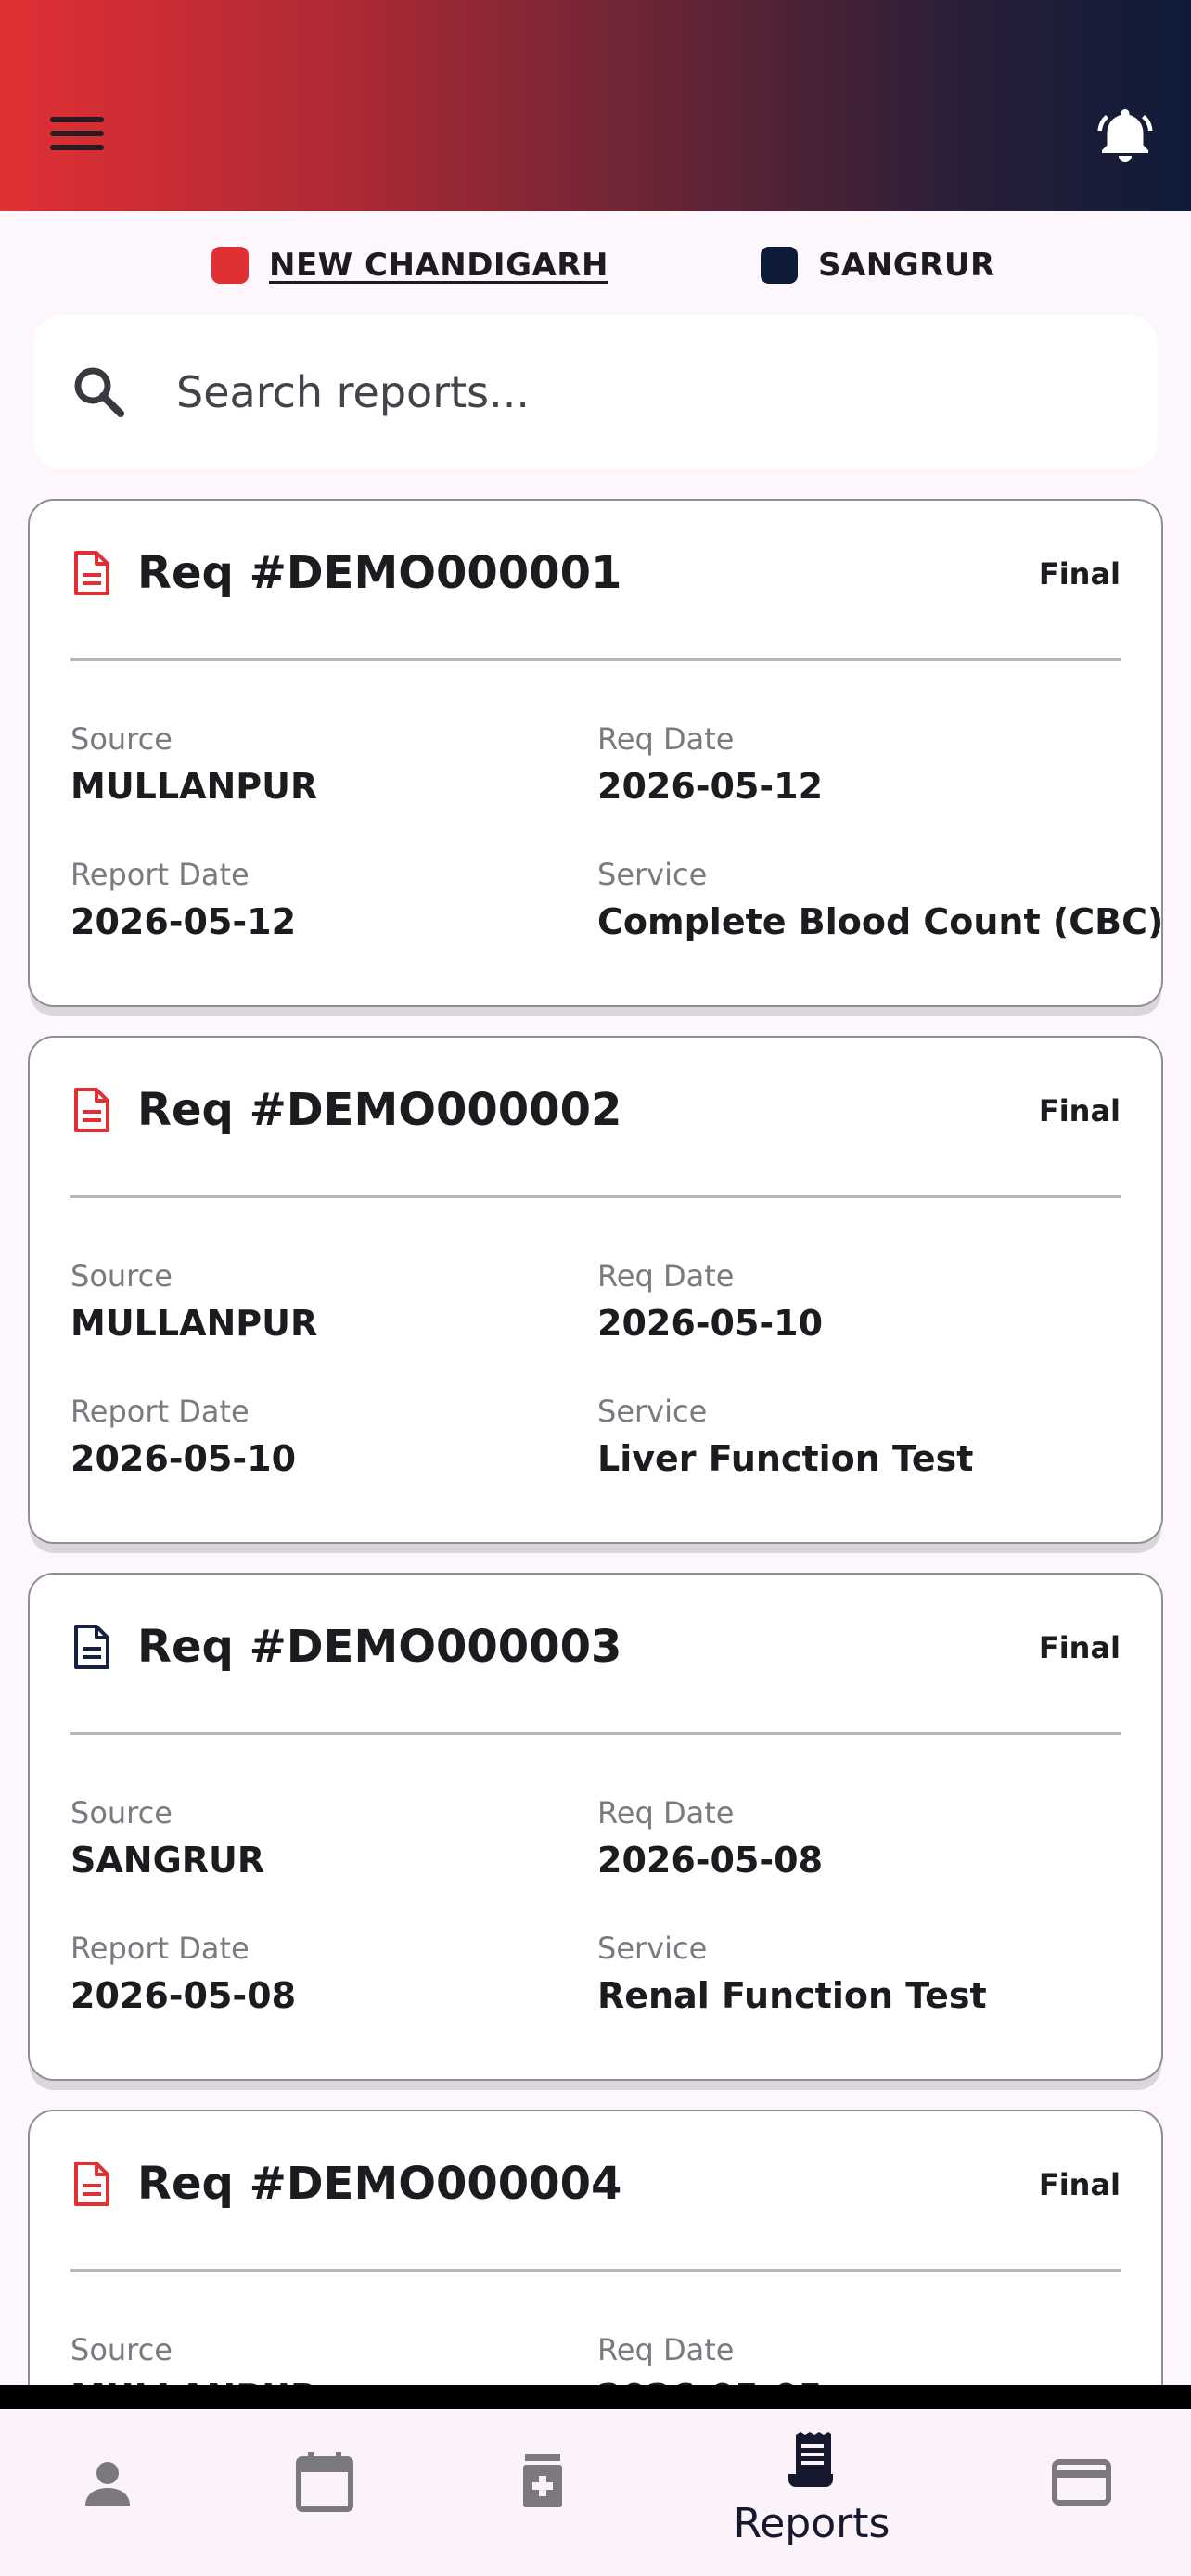 The height and width of the screenshot is (2576, 1191). I want to click on service-field: Service Renal Function Test, so click(875, 1973).